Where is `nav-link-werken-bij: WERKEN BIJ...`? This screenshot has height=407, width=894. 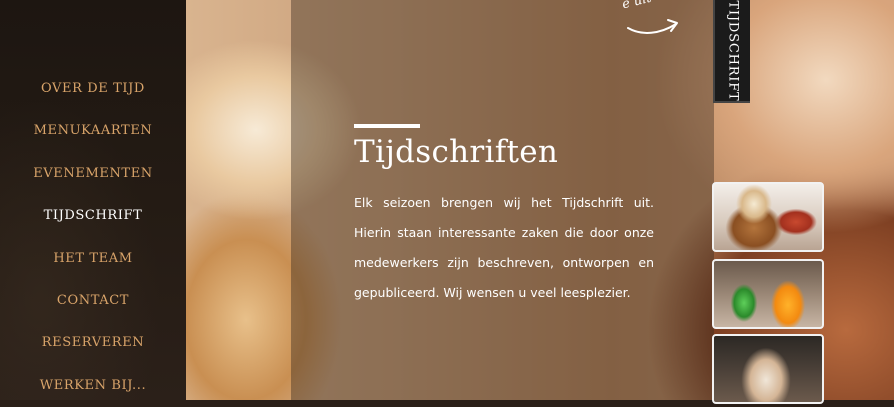 nav-link-werken-bij: WERKEN BIJ... is located at coordinates (93, 385).